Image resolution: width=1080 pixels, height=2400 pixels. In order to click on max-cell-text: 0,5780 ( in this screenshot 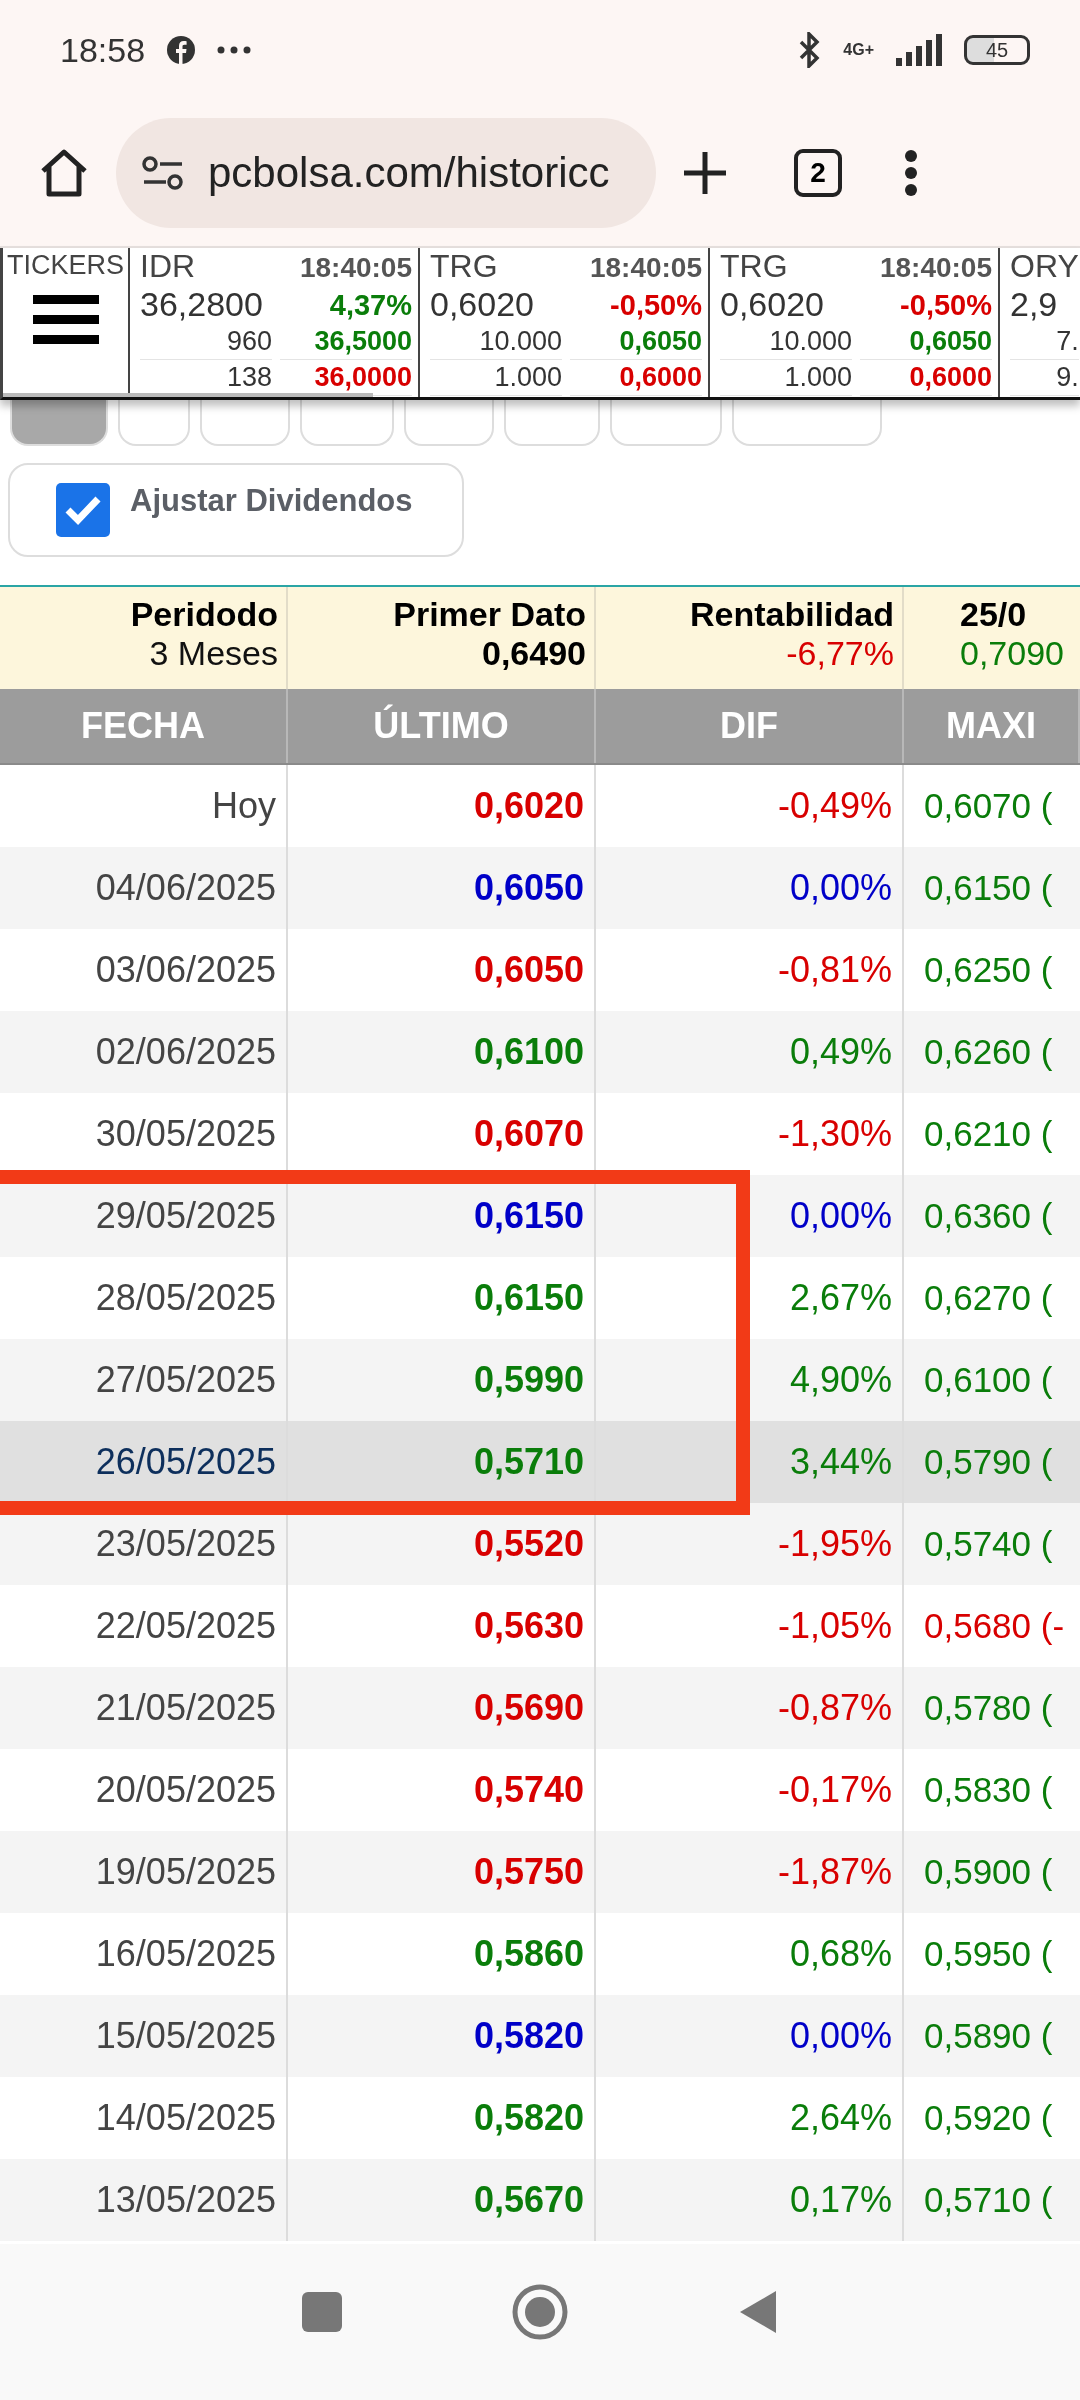, I will do `click(988, 1708)`.